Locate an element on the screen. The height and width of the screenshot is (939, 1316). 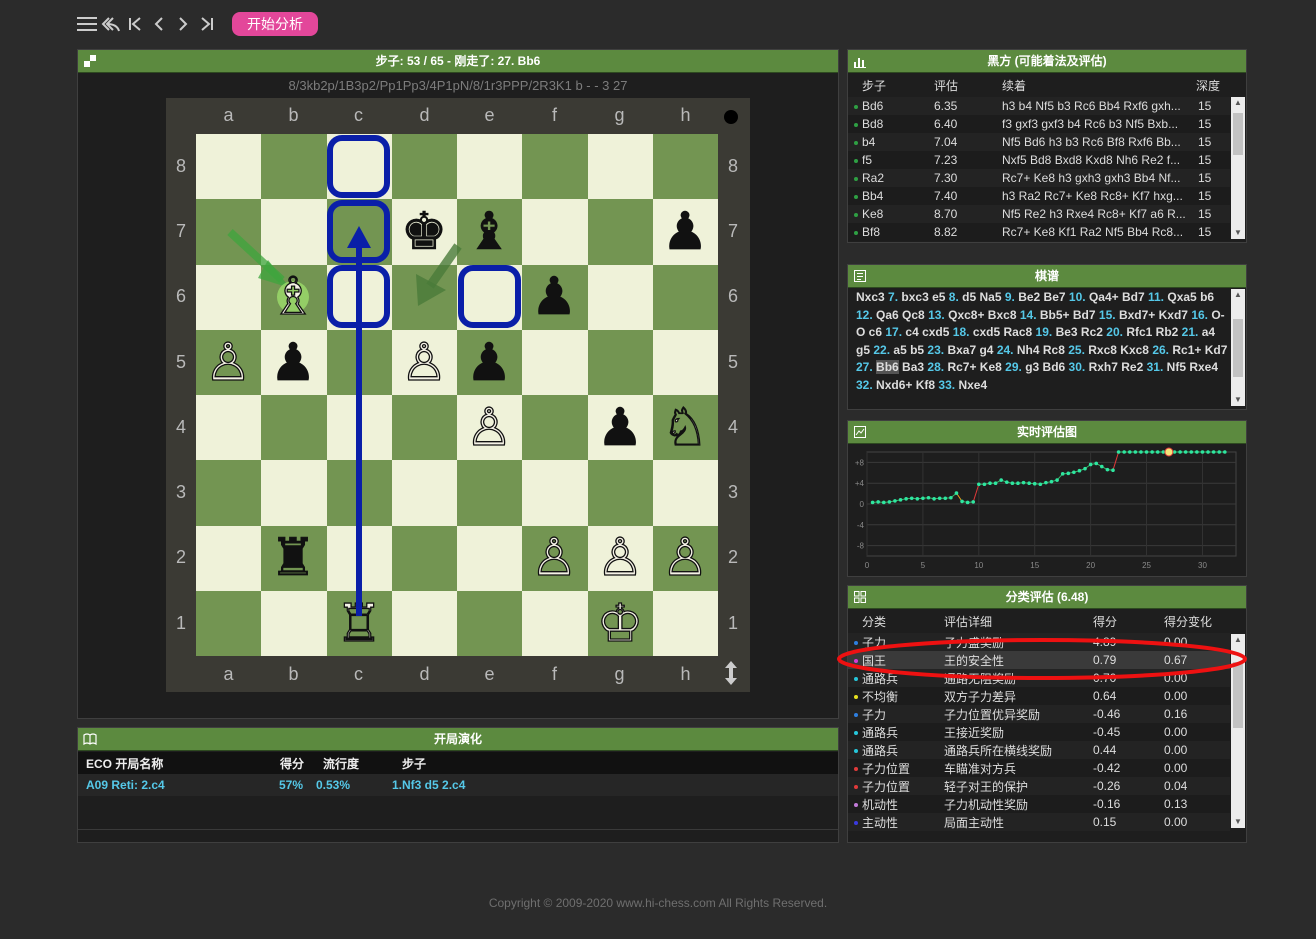
move-text: Bxa7 g4 is located at coordinates (970, 350).